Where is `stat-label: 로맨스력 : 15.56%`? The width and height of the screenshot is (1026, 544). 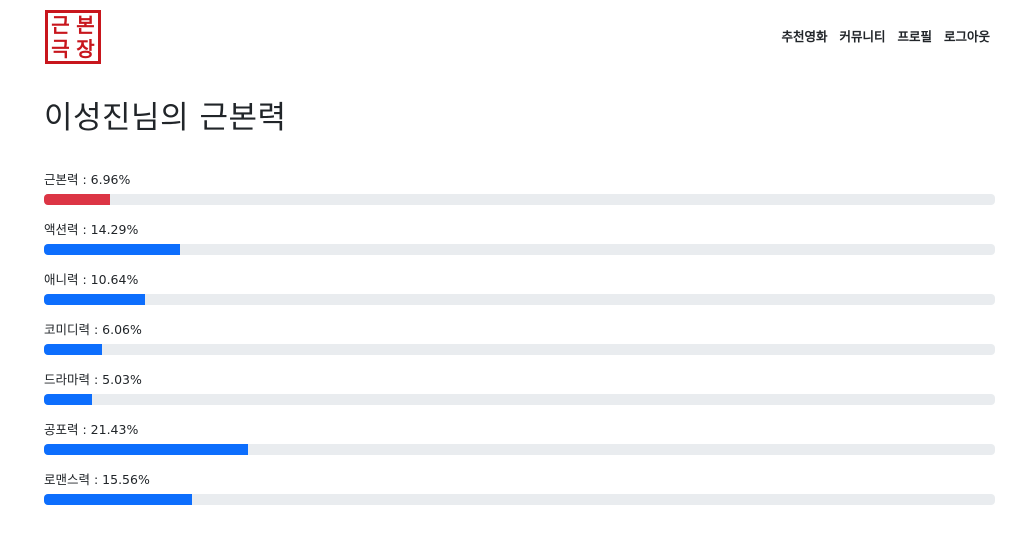 stat-label: 로맨스력 : 15.56% is located at coordinates (97, 479).